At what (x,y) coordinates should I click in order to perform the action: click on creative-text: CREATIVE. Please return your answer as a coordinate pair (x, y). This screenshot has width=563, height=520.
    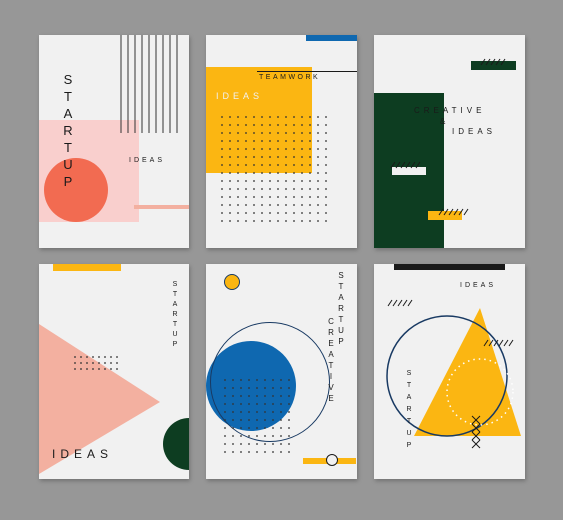
    Looking at the image, I should click on (450, 110).